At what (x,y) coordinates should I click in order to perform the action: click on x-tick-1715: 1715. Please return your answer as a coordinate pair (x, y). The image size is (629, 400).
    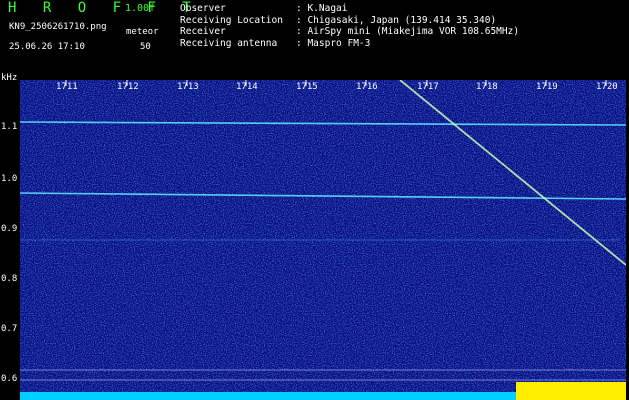
    Looking at the image, I should click on (307, 87).